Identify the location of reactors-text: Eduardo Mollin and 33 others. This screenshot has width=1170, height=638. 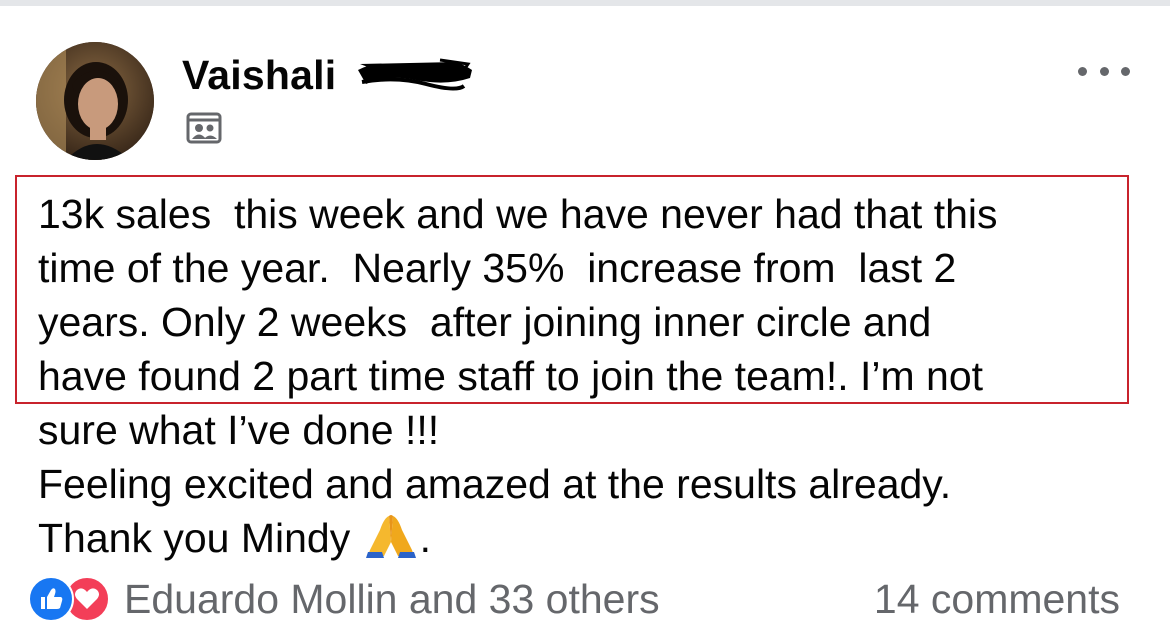
(392, 599).